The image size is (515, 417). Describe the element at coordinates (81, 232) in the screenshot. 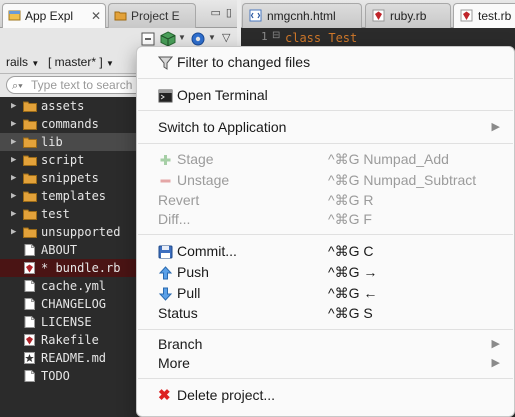

I see `tree-item-label: unsupported` at that location.